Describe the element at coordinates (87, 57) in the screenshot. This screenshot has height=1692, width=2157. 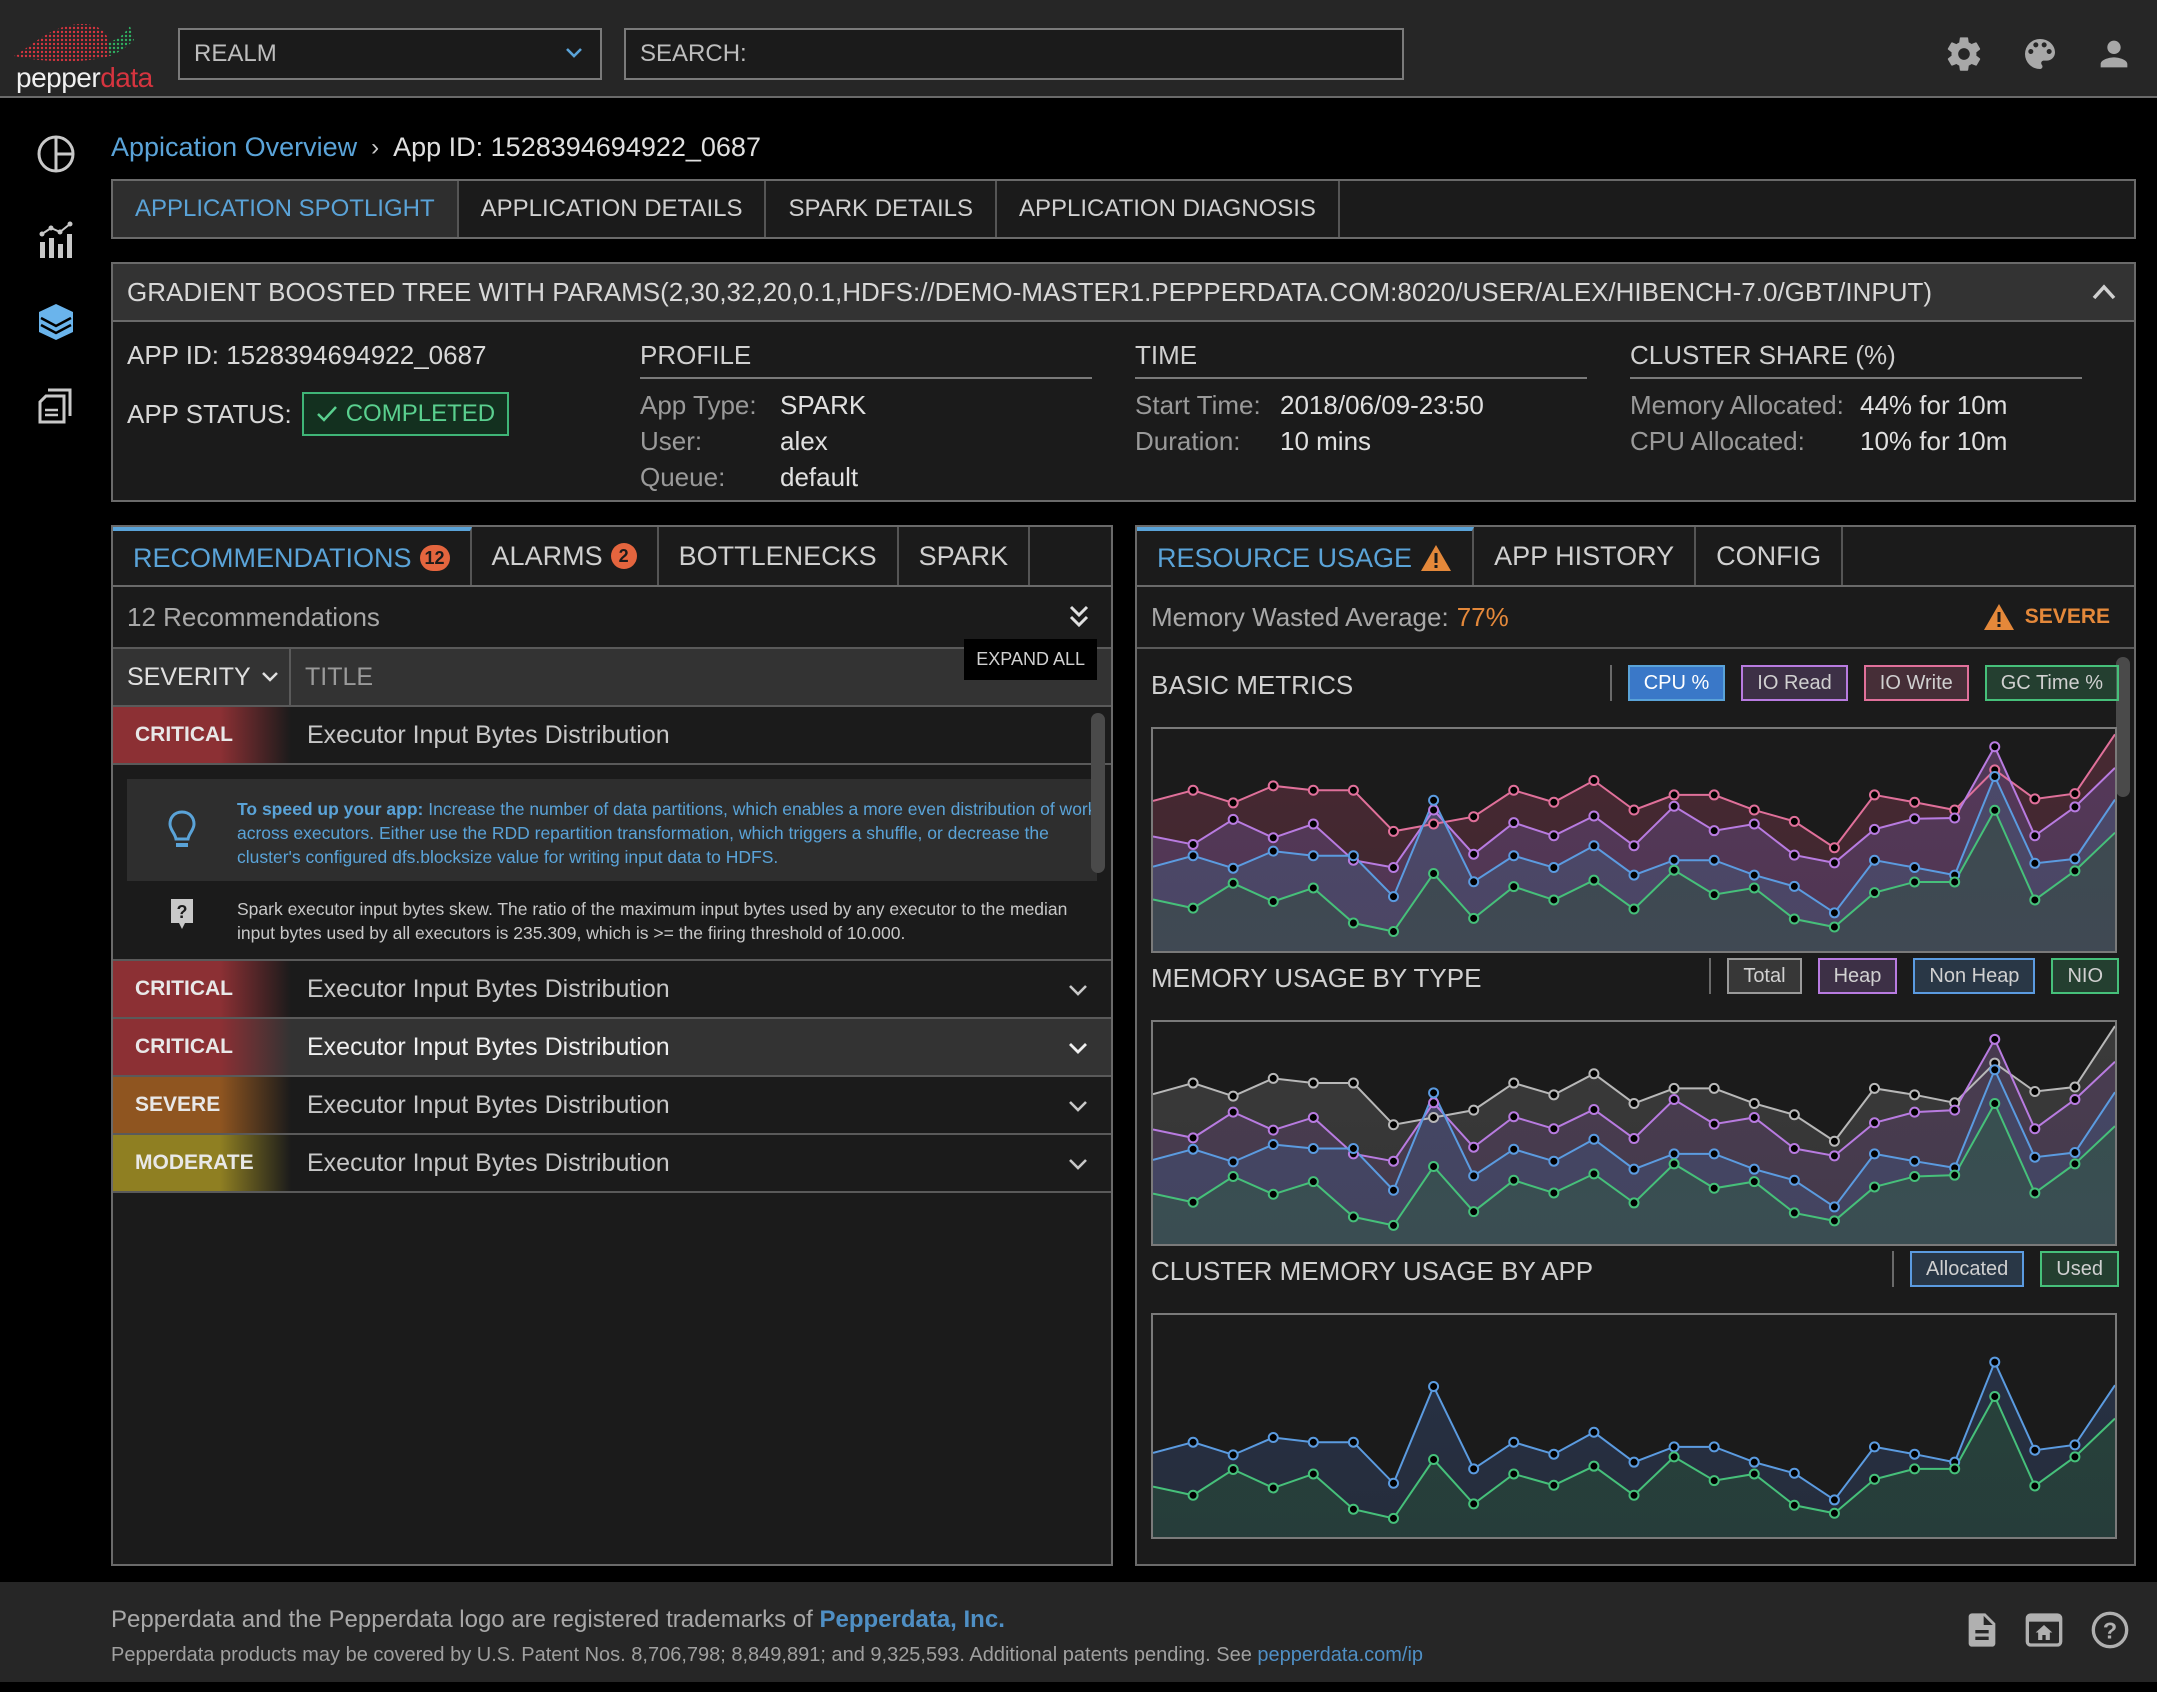
I see `pepperdata-logo: pepperdata` at that location.